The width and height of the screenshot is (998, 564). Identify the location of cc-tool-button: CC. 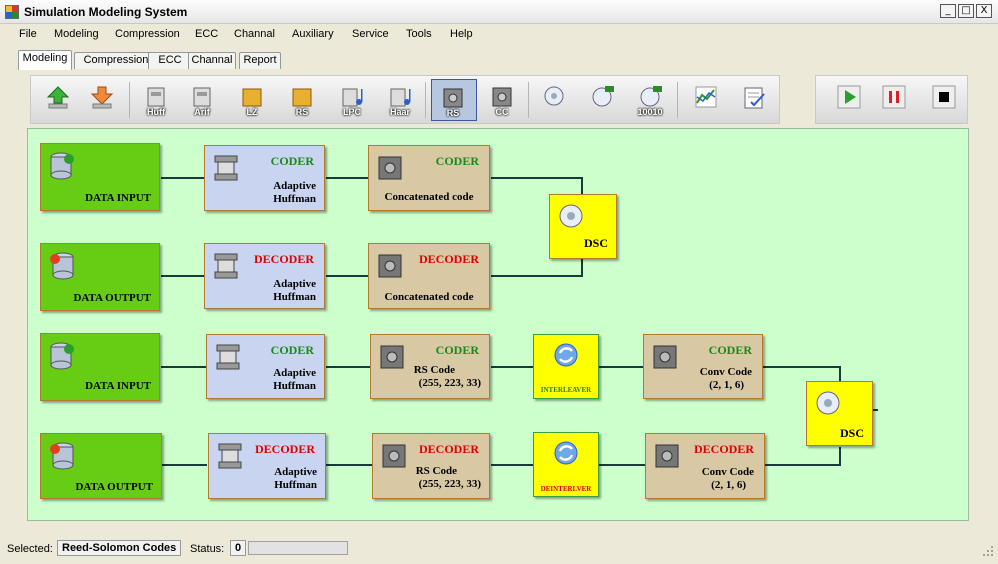
(502, 100).